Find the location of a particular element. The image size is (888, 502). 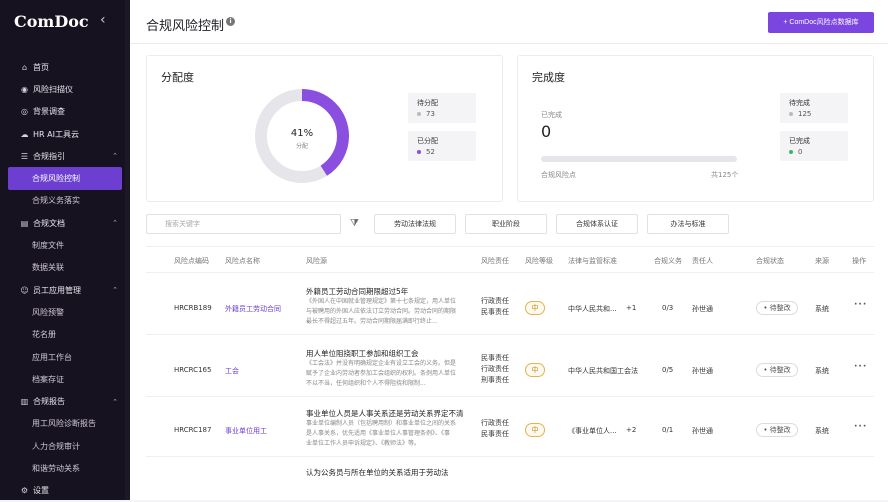

row-name-link: 外籍员工劳动合同 is located at coordinates (253, 309).